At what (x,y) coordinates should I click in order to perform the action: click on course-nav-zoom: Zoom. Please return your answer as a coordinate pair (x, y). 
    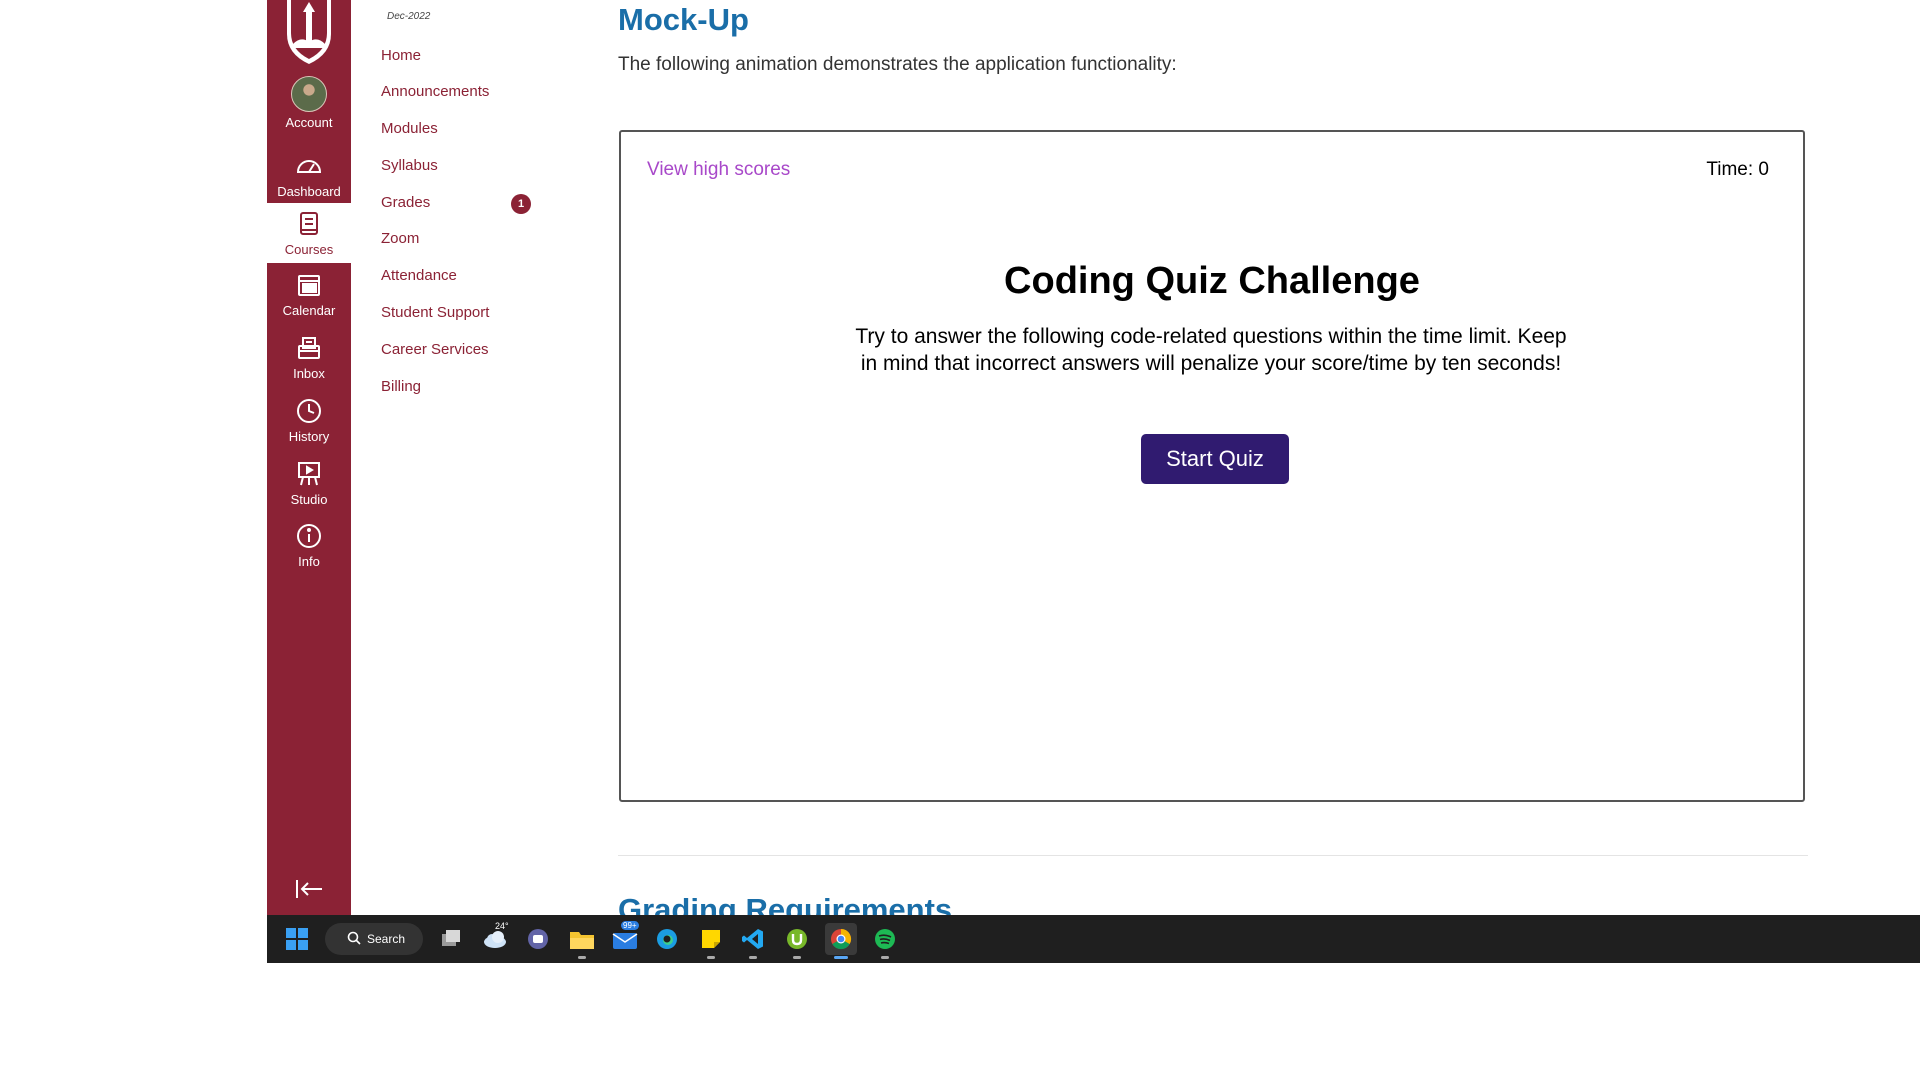
    Looking at the image, I should click on (400, 238).